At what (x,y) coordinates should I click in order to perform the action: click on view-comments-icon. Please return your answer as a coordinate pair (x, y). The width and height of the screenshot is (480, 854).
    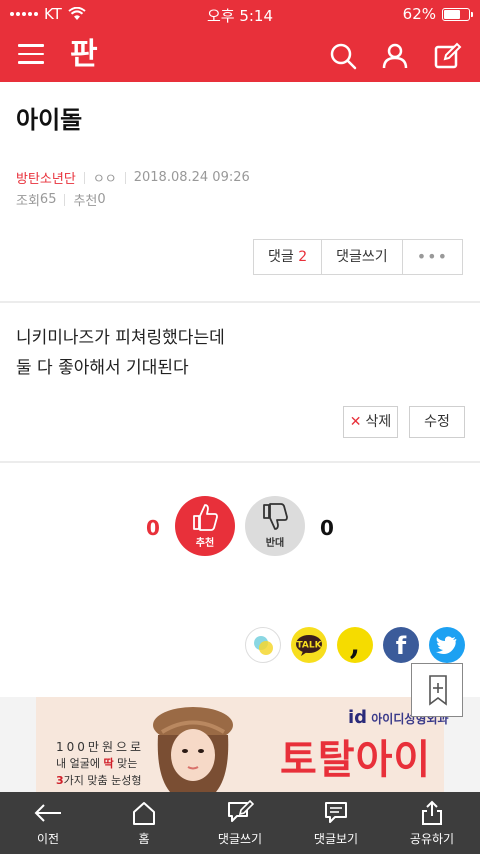
    Looking at the image, I should click on (336, 812).